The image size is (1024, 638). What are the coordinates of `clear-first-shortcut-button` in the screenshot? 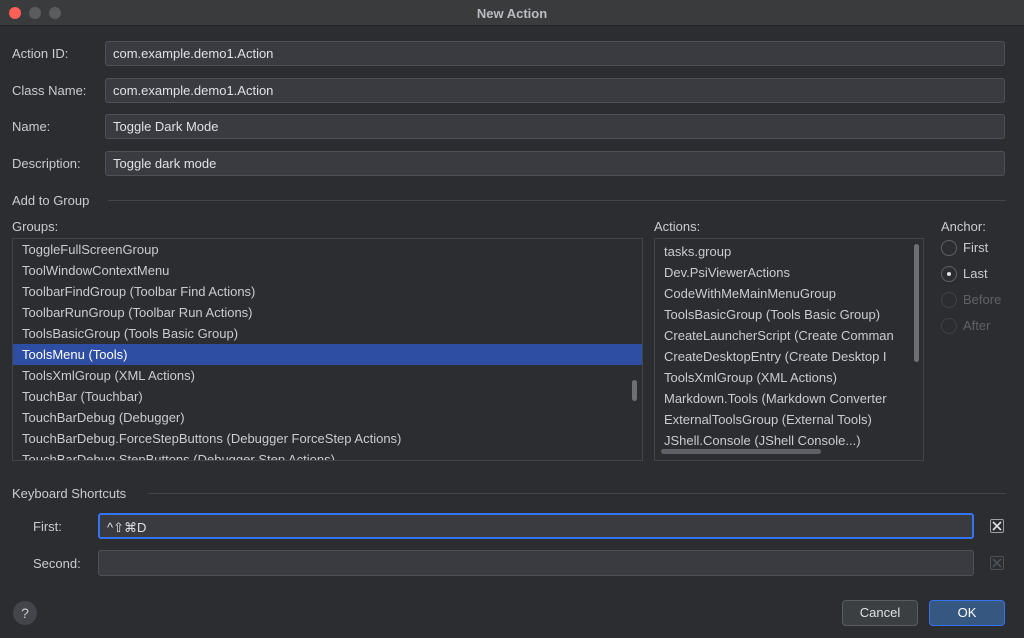 It's located at (997, 526).